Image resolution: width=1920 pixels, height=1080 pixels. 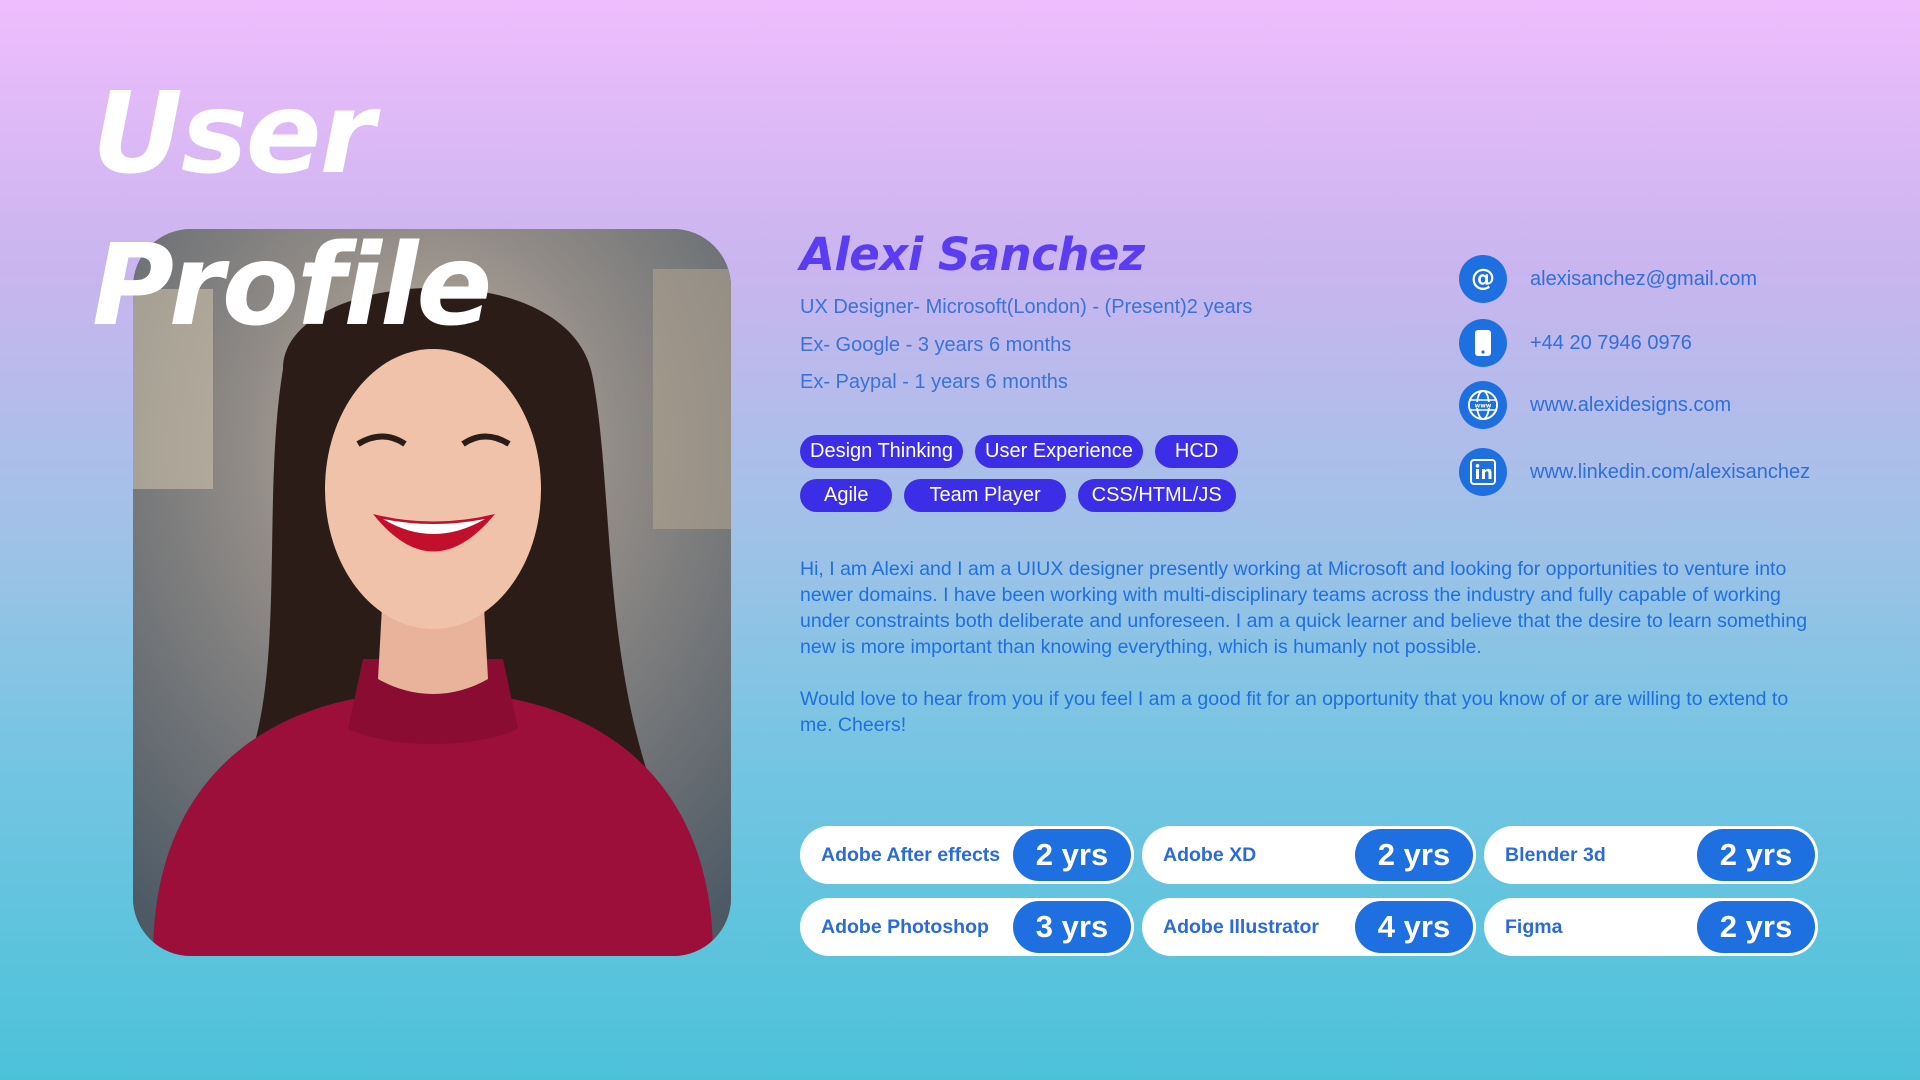 I want to click on tag-row: Agile Team Player CSS/HTML/JS, so click(x=1050, y=495).